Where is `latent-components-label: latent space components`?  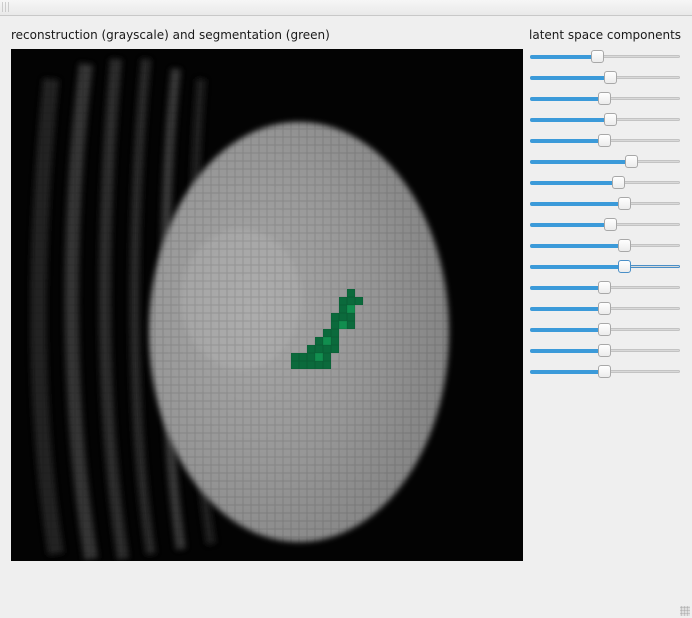
latent-components-label: latent space components is located at coordinates (605, 35).